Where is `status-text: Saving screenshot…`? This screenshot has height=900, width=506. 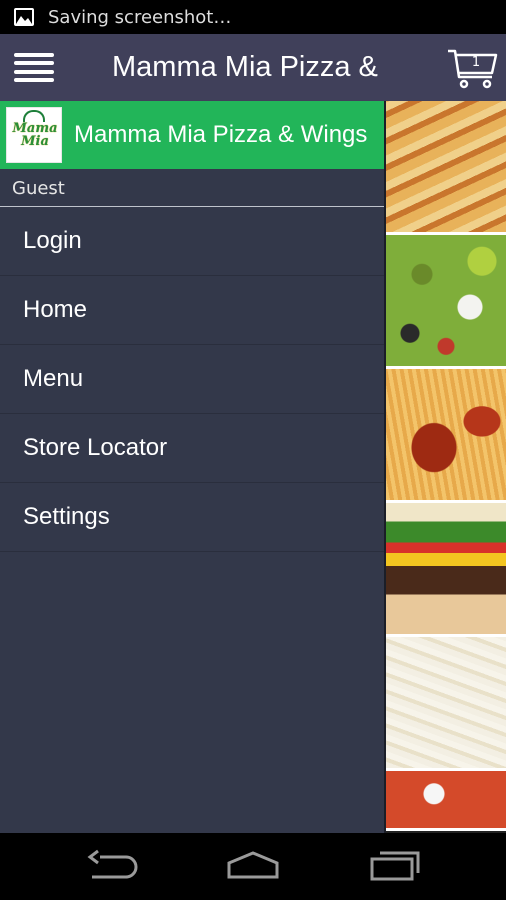
status-text: Saving screenshot… is located at coordinates (140, 17).